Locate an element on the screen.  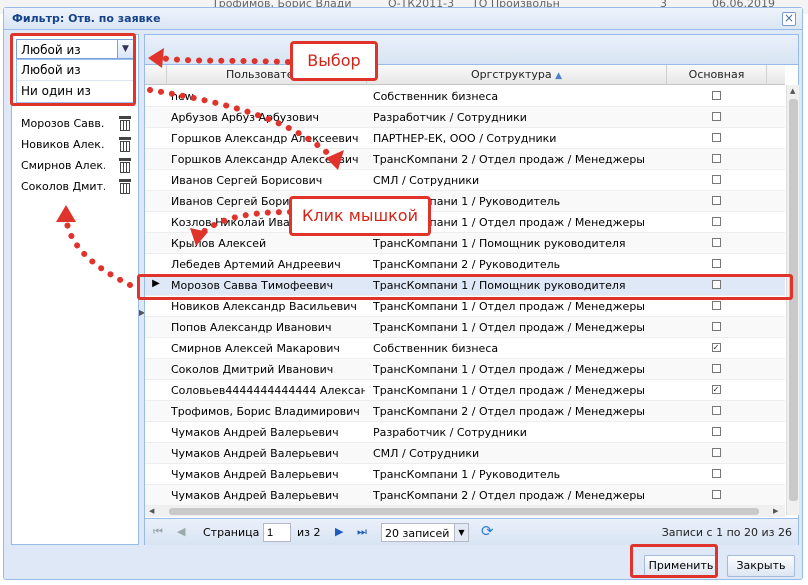
cell-user: Горшков Александр Алексеевич is located at coordinates (265, 138).